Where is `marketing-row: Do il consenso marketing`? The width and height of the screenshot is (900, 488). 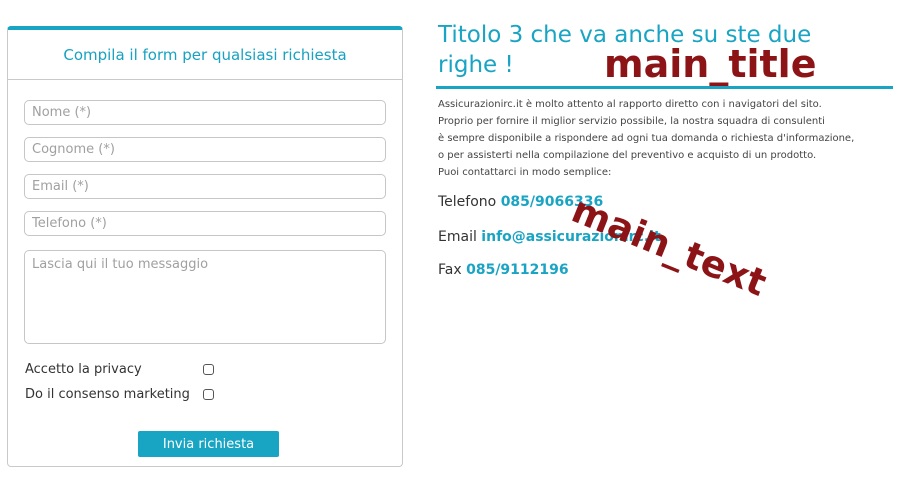
marketing-row: Do il consenso marketing is located at coordinates (125, 394).